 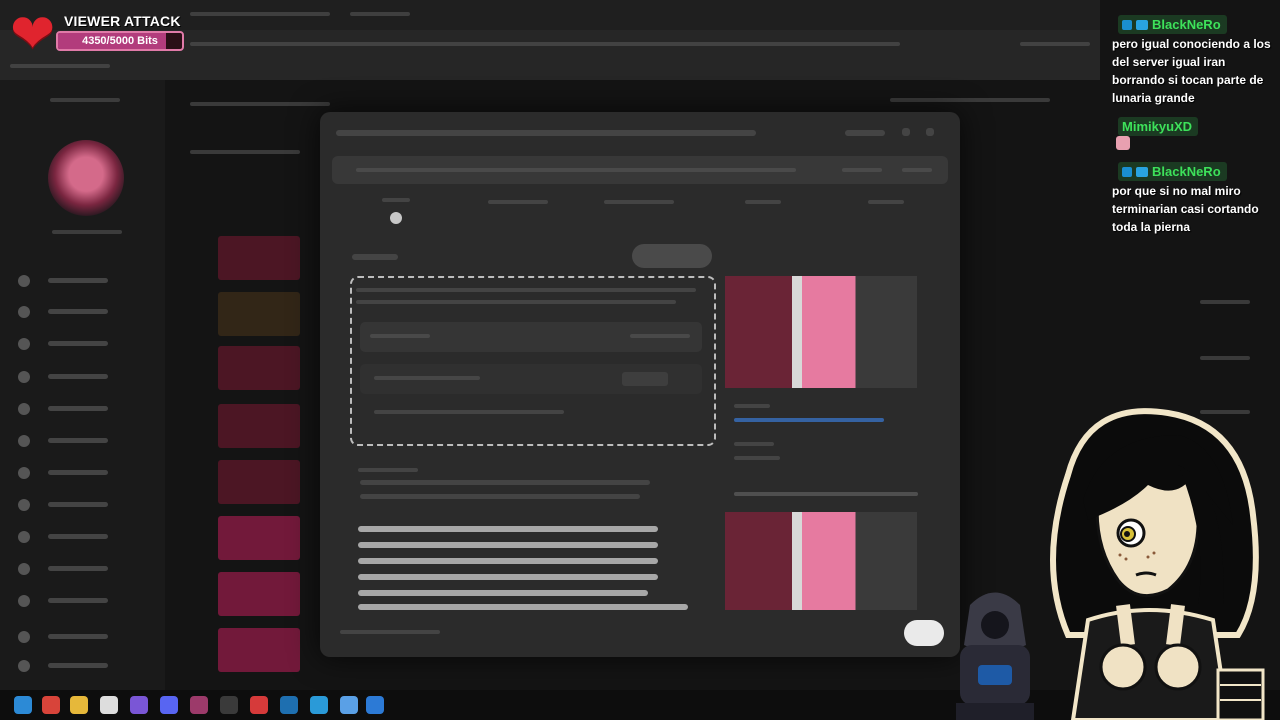 I want to click on blurred-video-link, so click(x=809, y=420).